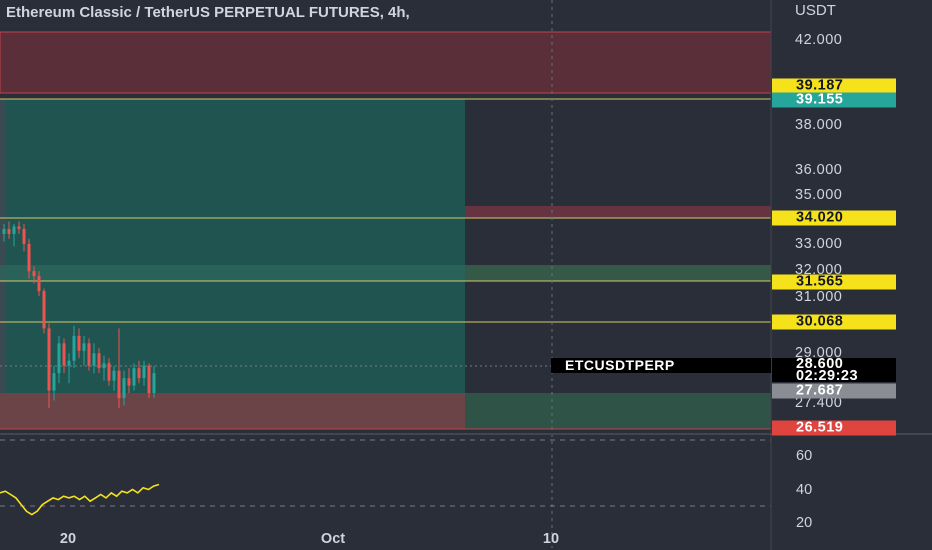  I want to click on price-badge-level: 31.565, so click(834, 282).